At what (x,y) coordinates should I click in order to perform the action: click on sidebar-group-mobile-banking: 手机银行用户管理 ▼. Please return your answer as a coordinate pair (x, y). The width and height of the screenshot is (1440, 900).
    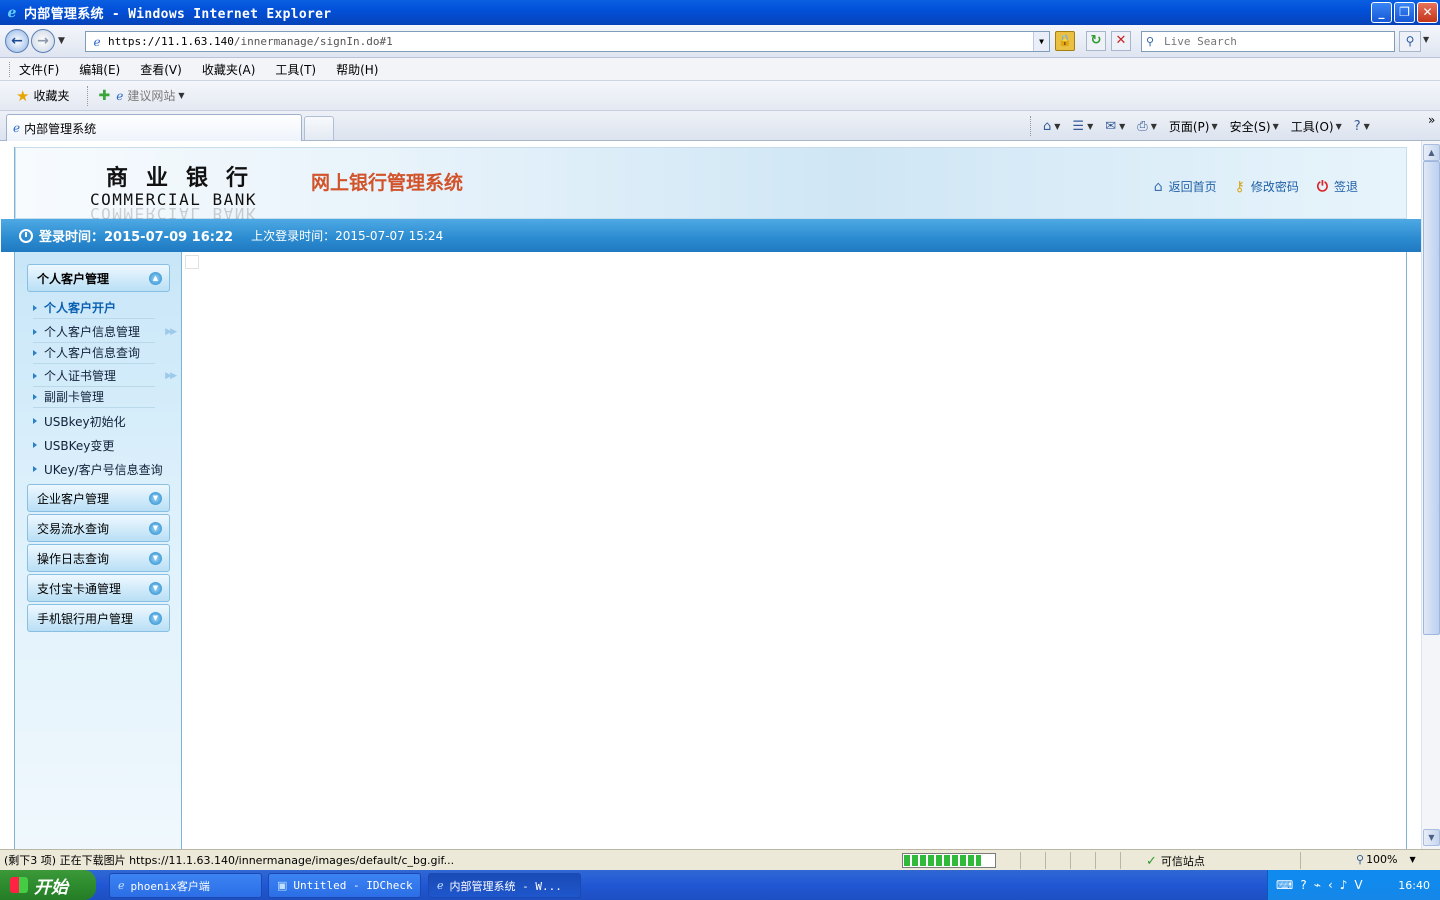
    Looking at the image, I should click on (98, 618).